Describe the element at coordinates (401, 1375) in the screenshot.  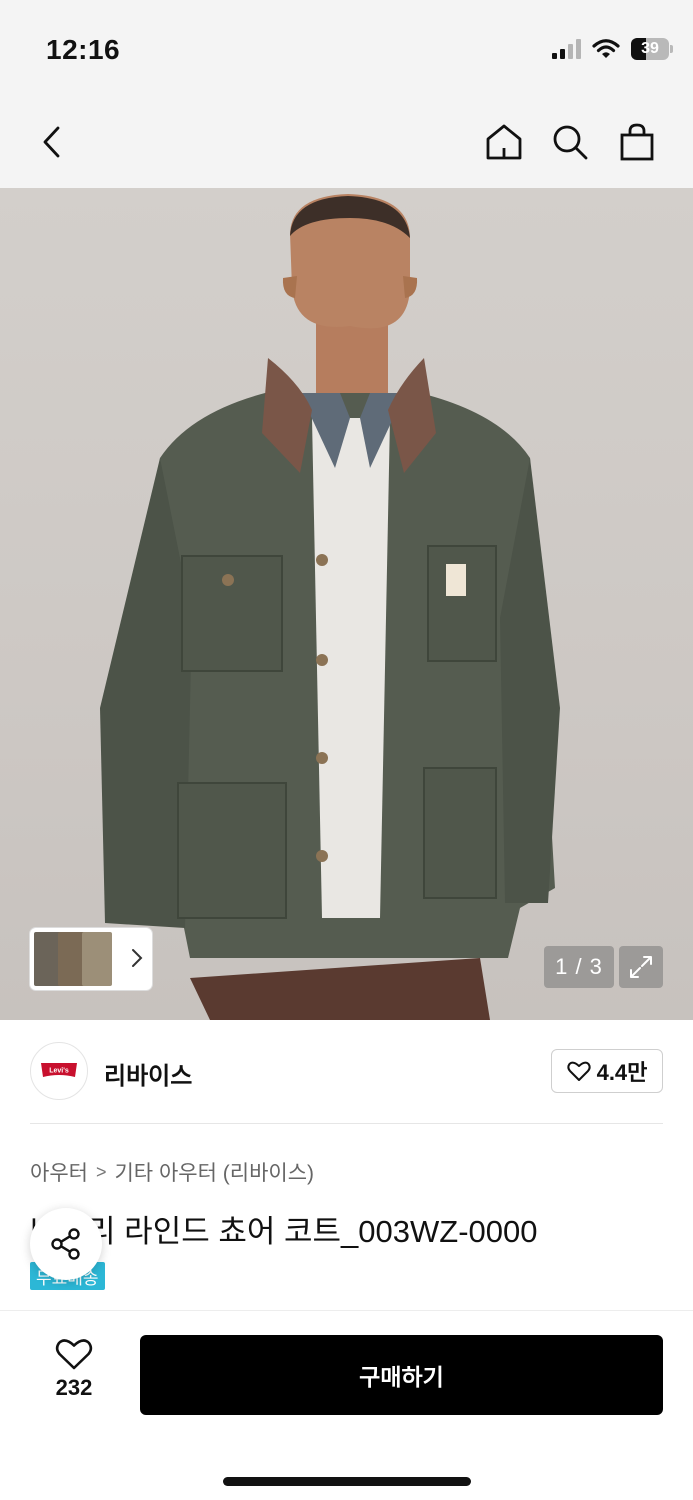
I see `buy-button: 구매하기` at that location.